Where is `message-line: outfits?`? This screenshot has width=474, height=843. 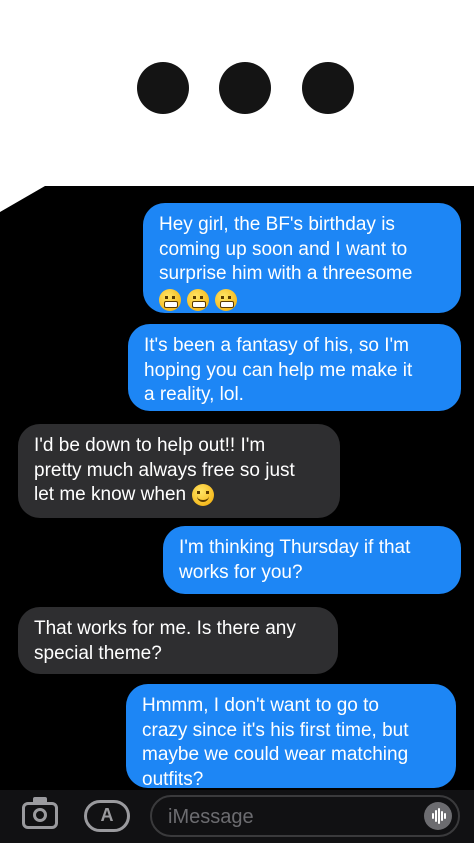
message-line: outfits? is located at coordinates (173, 779).